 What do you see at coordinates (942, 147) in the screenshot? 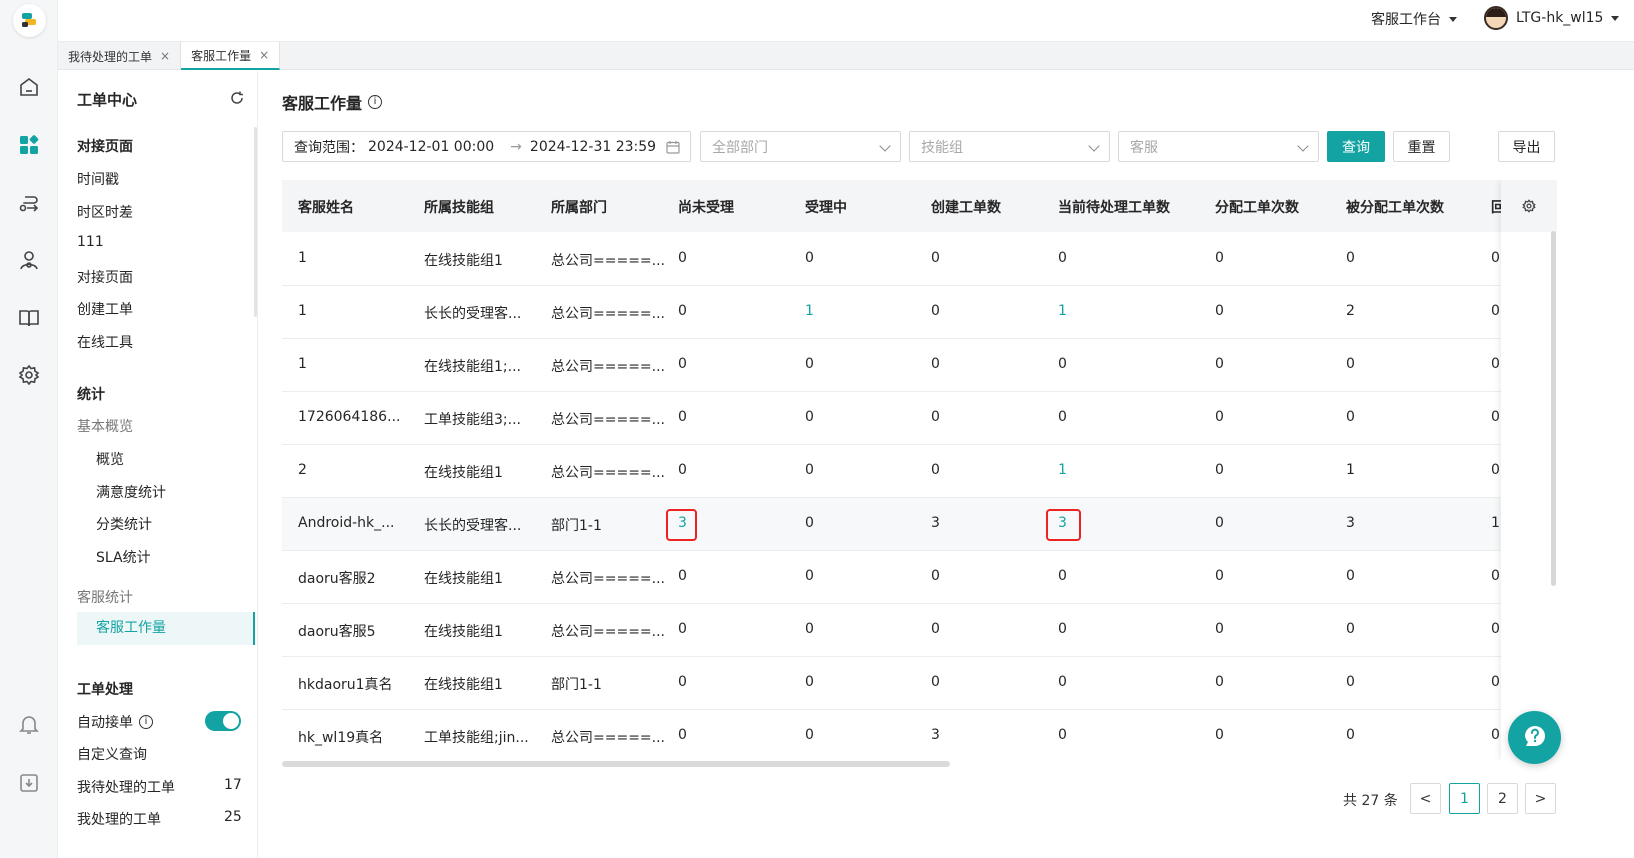
I see `skill-group-placeholder: 技能组` at bounding box center [942, 147].